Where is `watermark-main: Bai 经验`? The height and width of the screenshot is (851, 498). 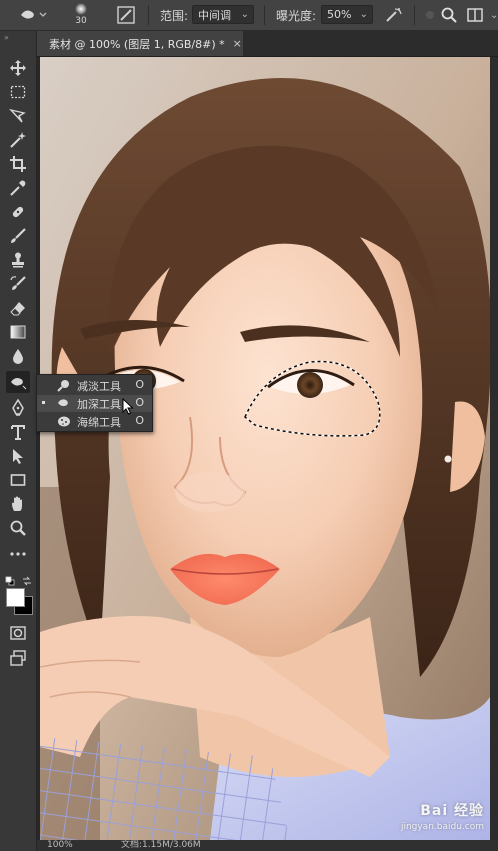
watermark-main: Bai 经验 is located at coordinates (452, 811).